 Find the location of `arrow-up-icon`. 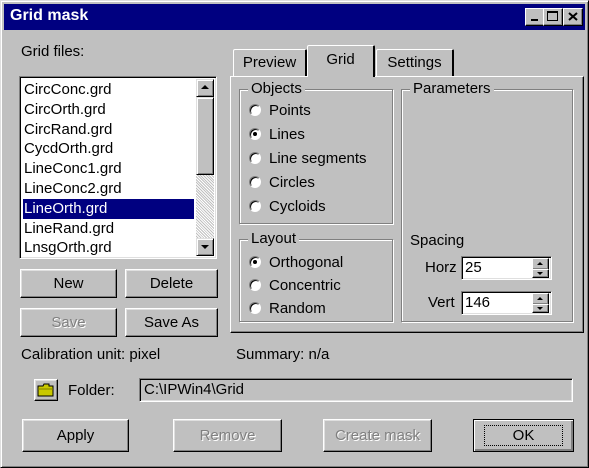

arrow-up-icon is located at coordinates (205, 87).